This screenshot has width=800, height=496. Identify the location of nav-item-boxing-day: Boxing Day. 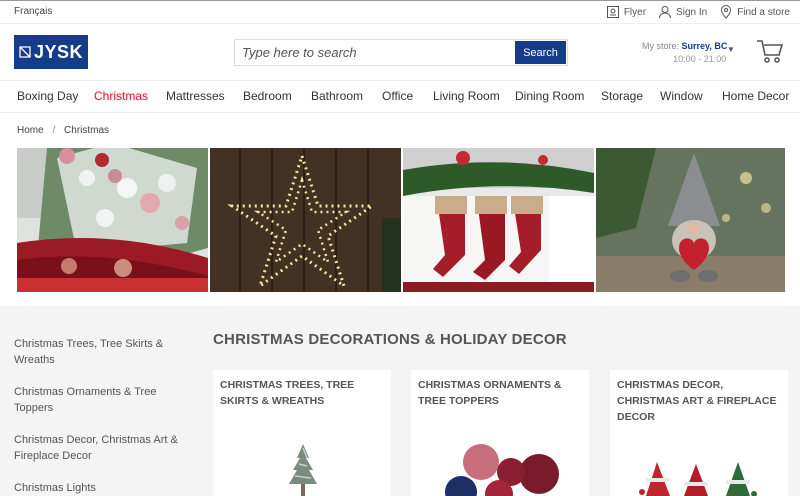
(47, 96).